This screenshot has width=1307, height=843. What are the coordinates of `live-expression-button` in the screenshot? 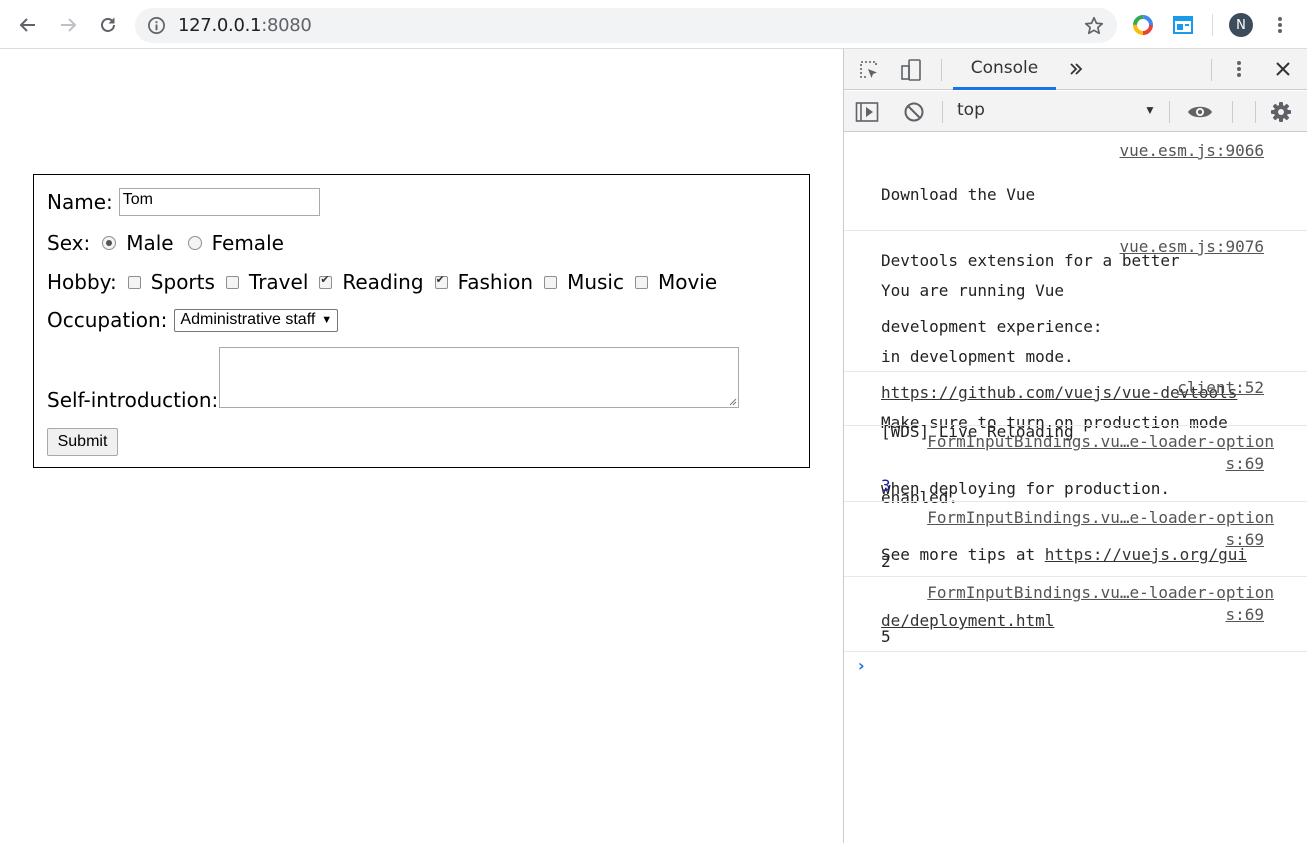 It's located at (1200, 112).